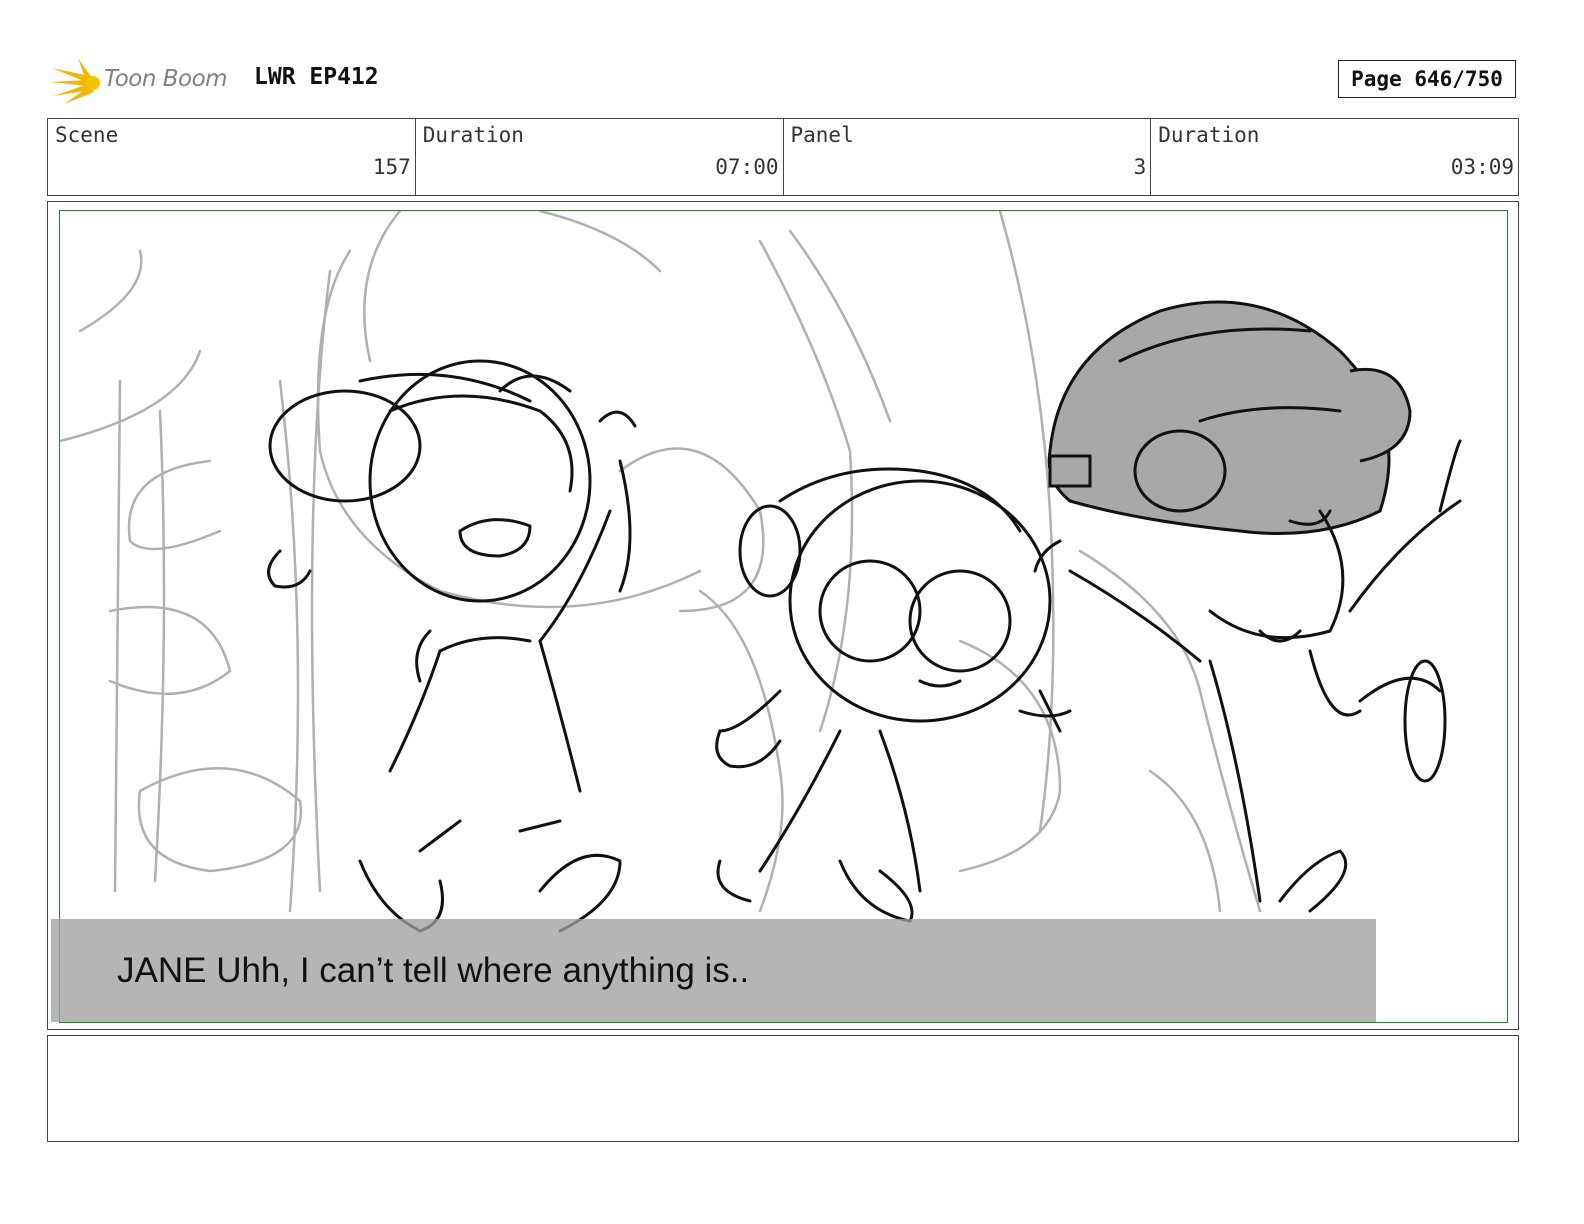 Image resolution: width=1584 pixels, height=1224 pixels. I want to click on scene-duration-cell: Duration 07:00, so click(600, 157).